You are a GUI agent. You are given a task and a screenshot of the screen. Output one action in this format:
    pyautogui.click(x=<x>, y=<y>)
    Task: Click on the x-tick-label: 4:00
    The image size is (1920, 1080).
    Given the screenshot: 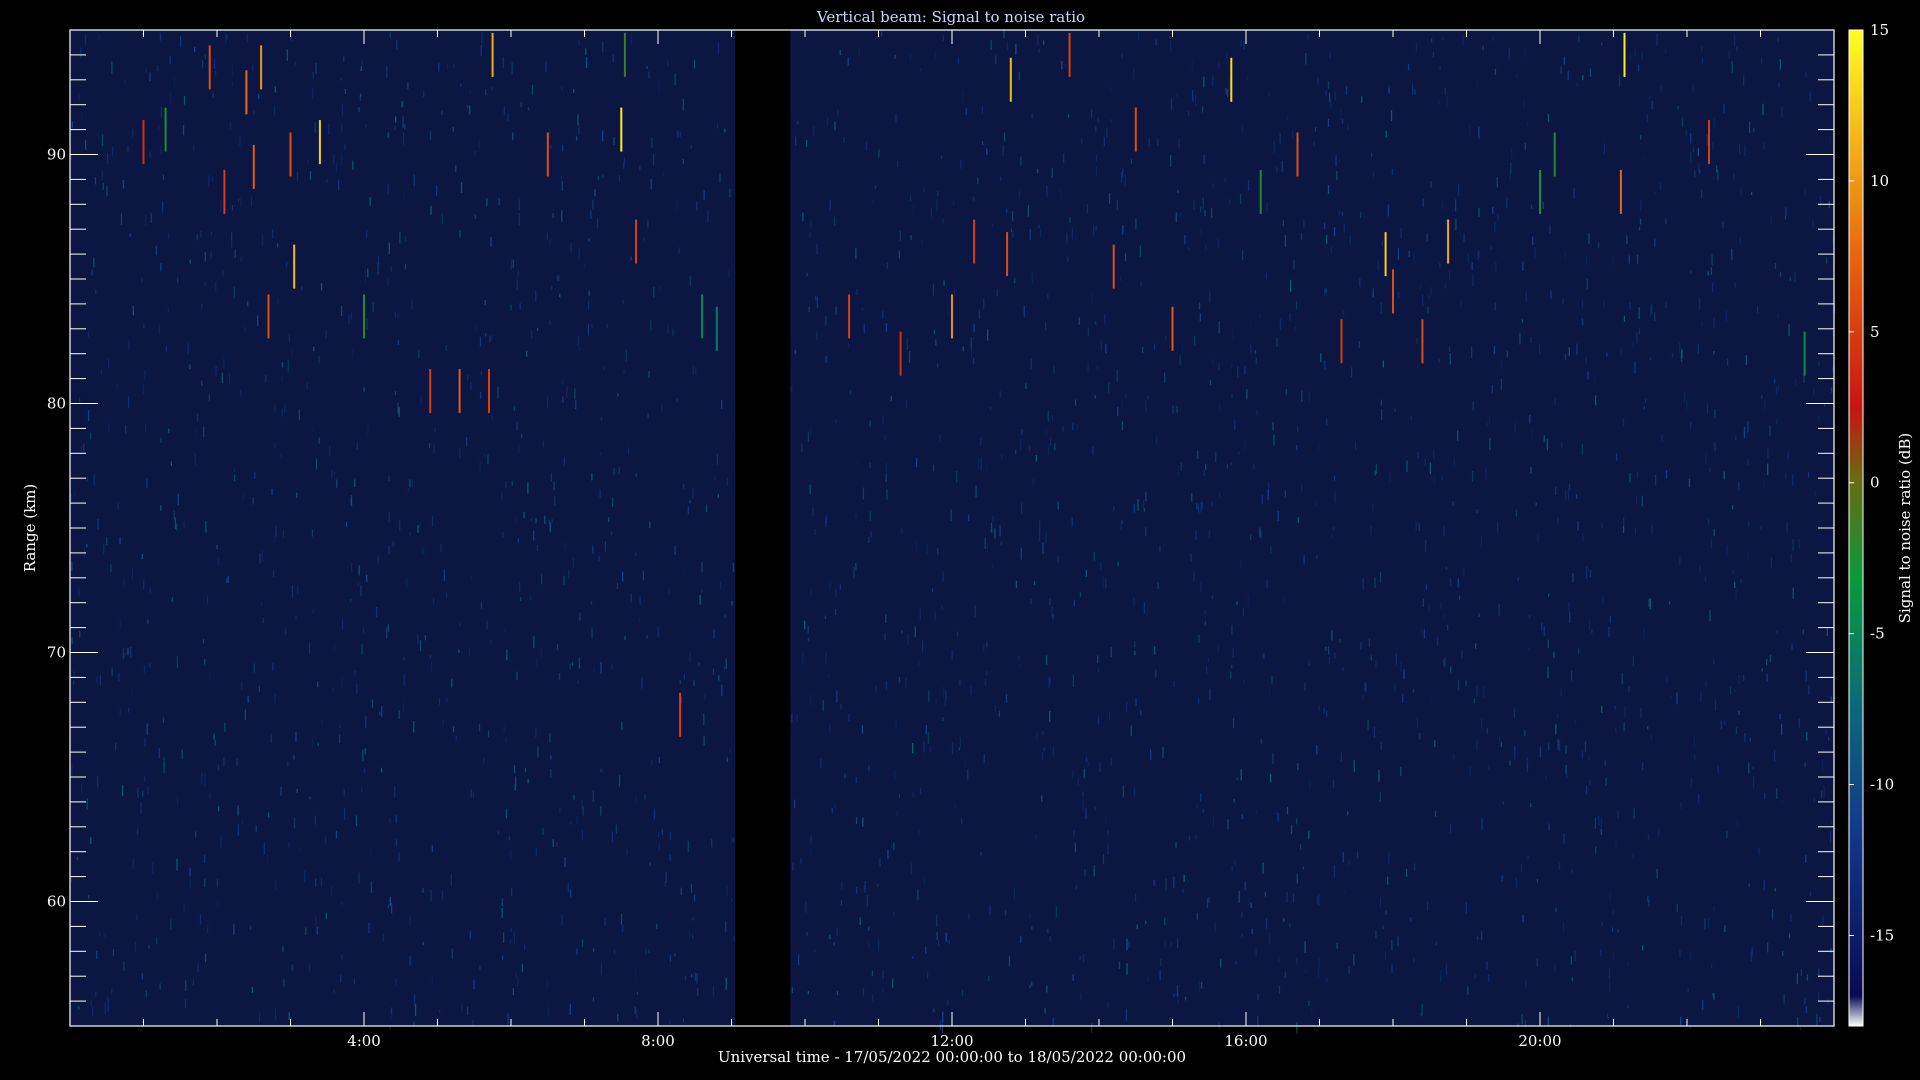 What is the action you would take?
    pyautogui.click(x=364, y=1041)
    